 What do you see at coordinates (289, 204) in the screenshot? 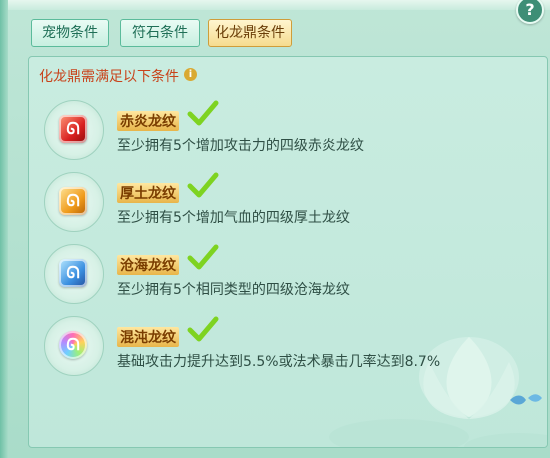
I see `requirement-row: ᘏ 厚土龙纹 至少拥有5个增加气血的四级厚土龙纹` at bounding box center [289, 204].